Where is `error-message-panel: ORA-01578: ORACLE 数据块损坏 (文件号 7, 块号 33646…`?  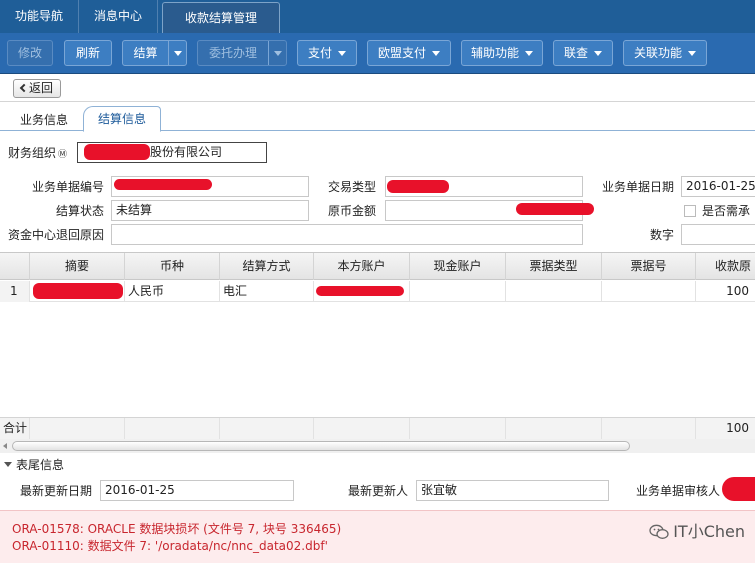 error-message-panel: ORA-01578: ORACLE 数据块损坏 (文件号 7, 块号 33646… is located at coordinates (377, 536).